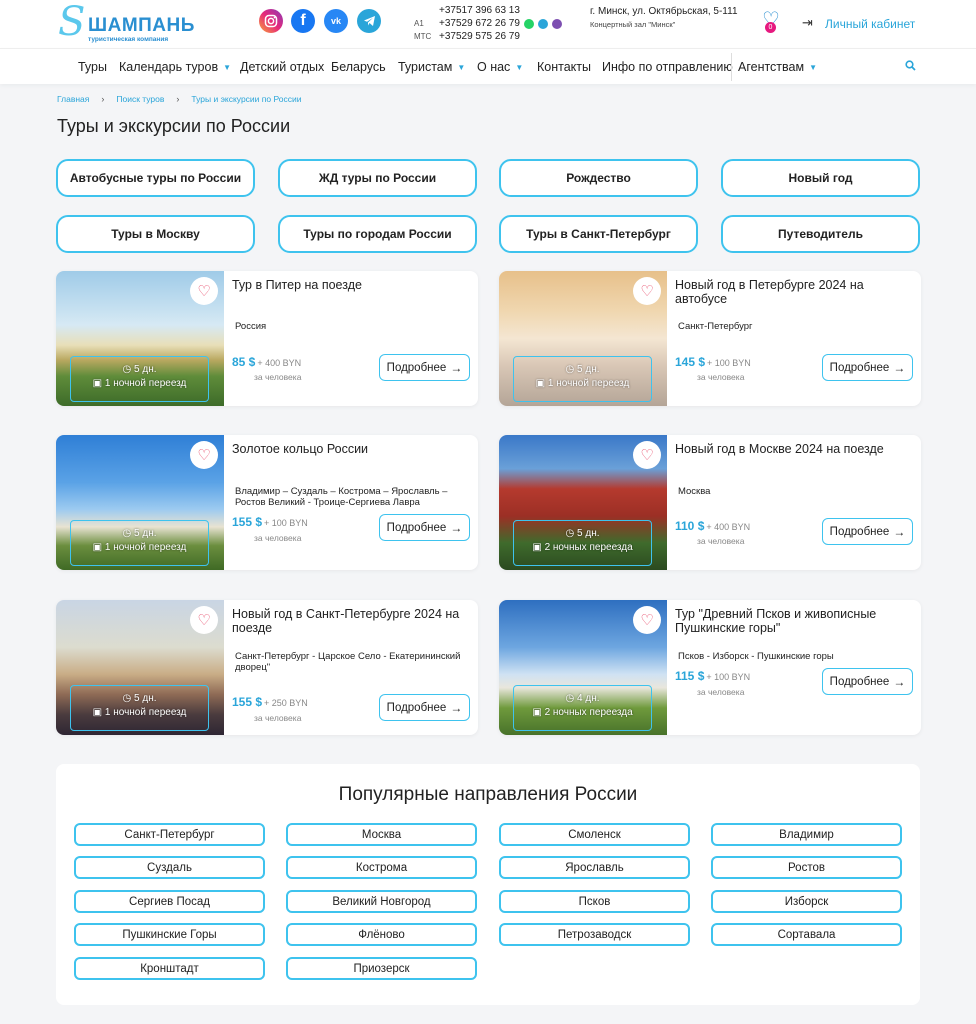 The width and height of the screenshot is (976, 1024). I want to click on phone-number: +37529 575 26 79, so click(479, 36).